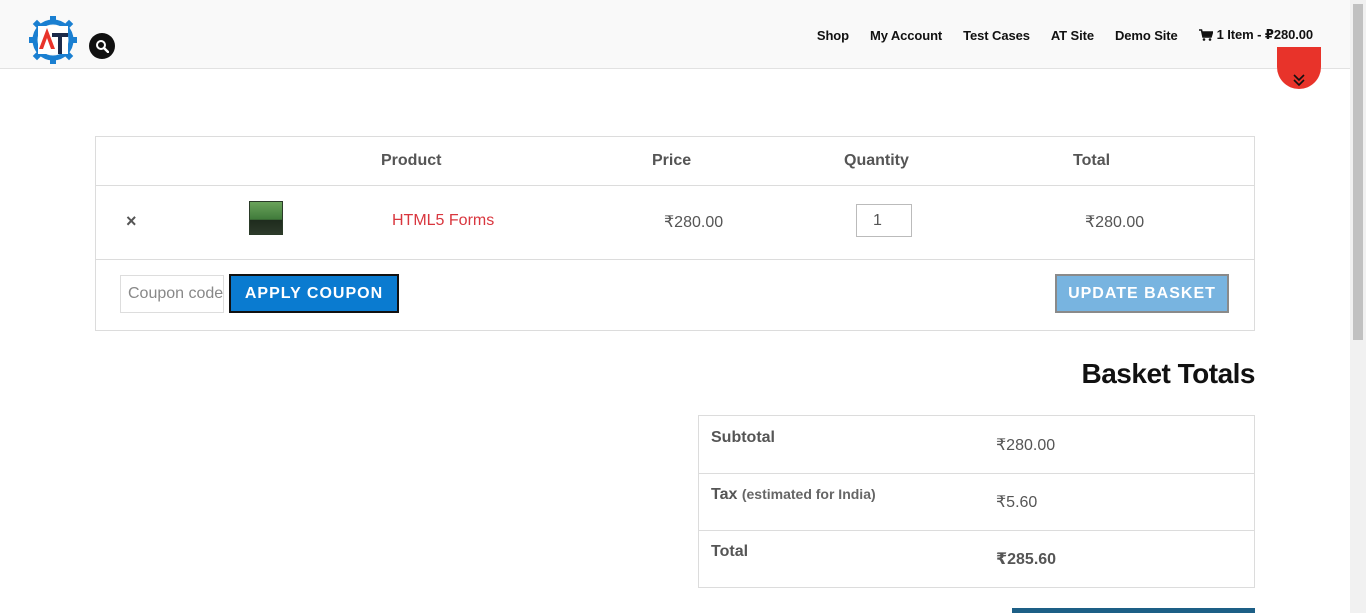  I want to click on total-row: Total ₹285.60, so click(976, 558).